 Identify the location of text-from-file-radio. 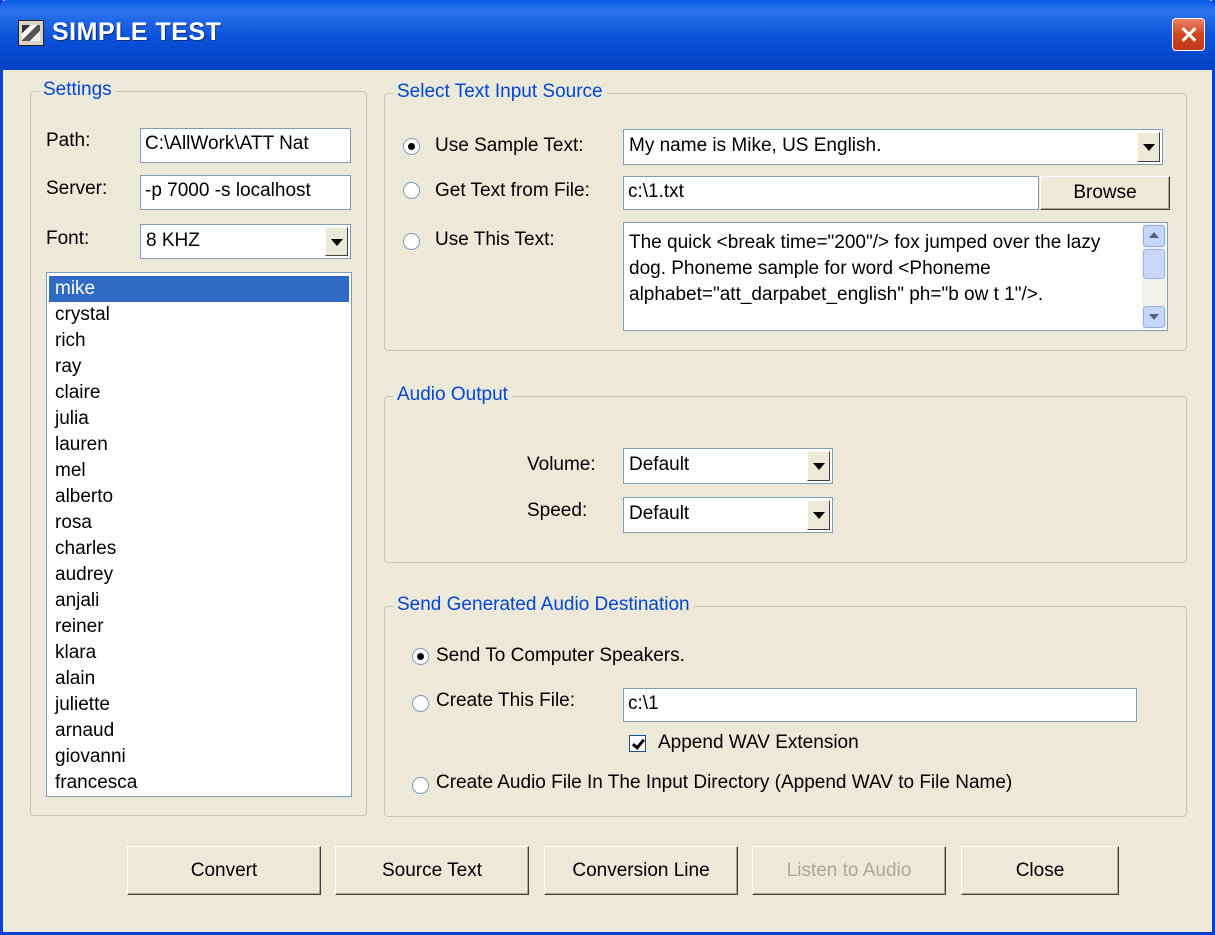
(411, 190).